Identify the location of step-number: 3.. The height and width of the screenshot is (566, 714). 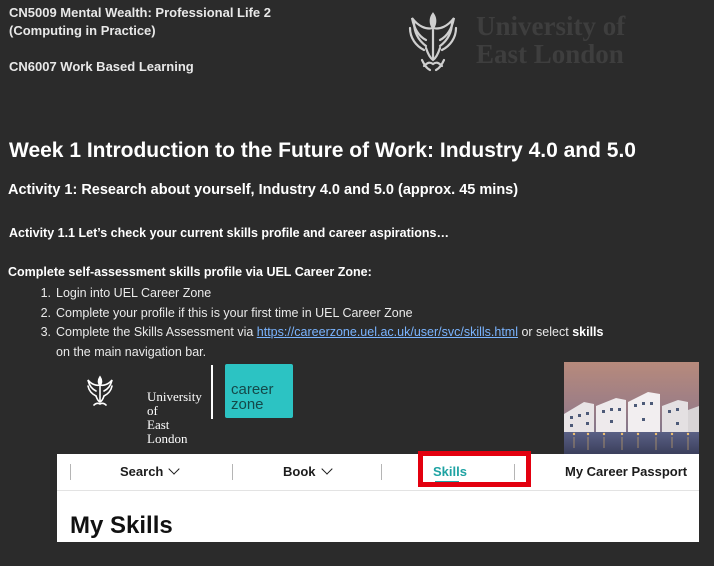
(45, 332).